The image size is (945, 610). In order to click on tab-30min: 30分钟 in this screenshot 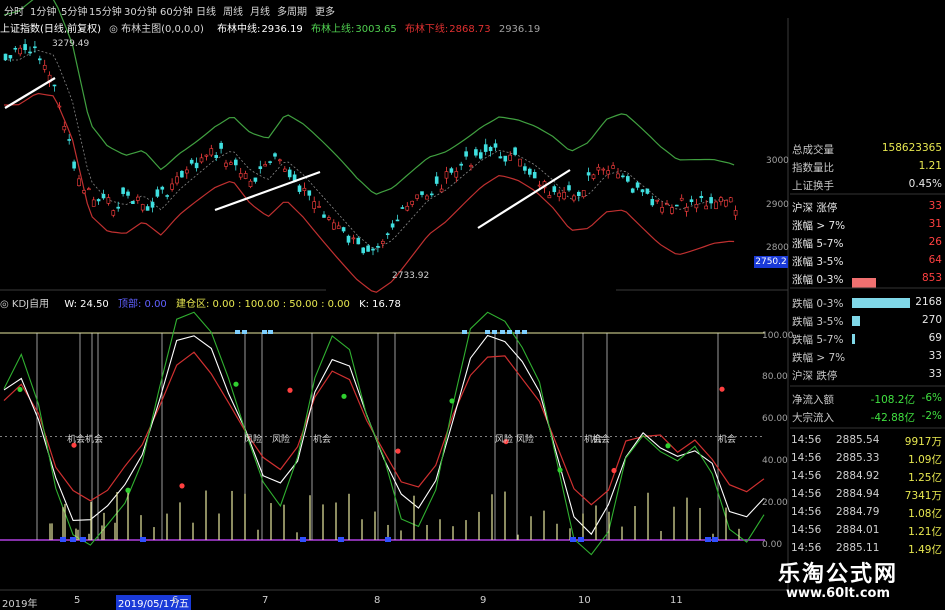, I will do `click(140, 10)`.